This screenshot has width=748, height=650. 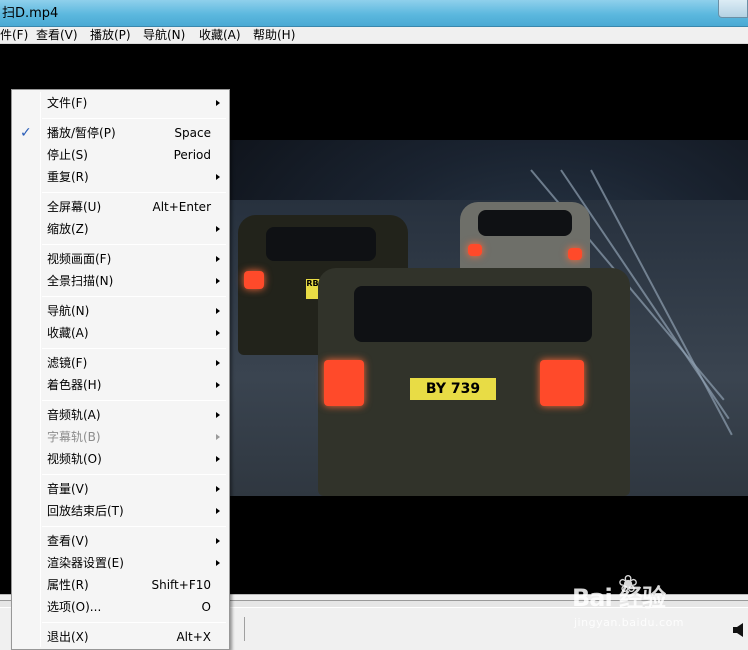 What do you see at coordinates (26, 133) in the screenshot?
I see `check-icon: ✓` at bounding box center [26, 133].